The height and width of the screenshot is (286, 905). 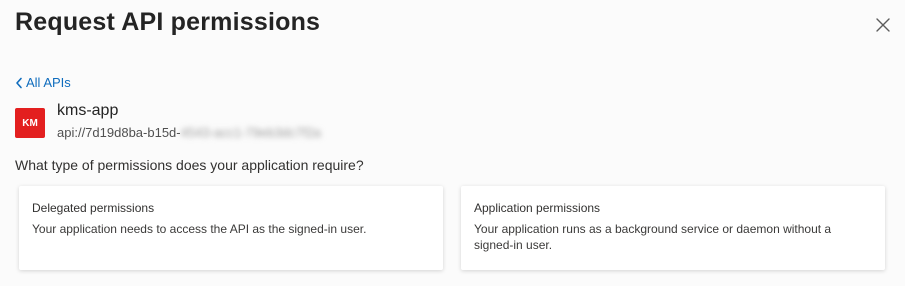 What do you see at coordinates (93, 208) in the screenshot?
I see `delegated-permissions-title: Delegated permissions` at bounding box center [93, 208].